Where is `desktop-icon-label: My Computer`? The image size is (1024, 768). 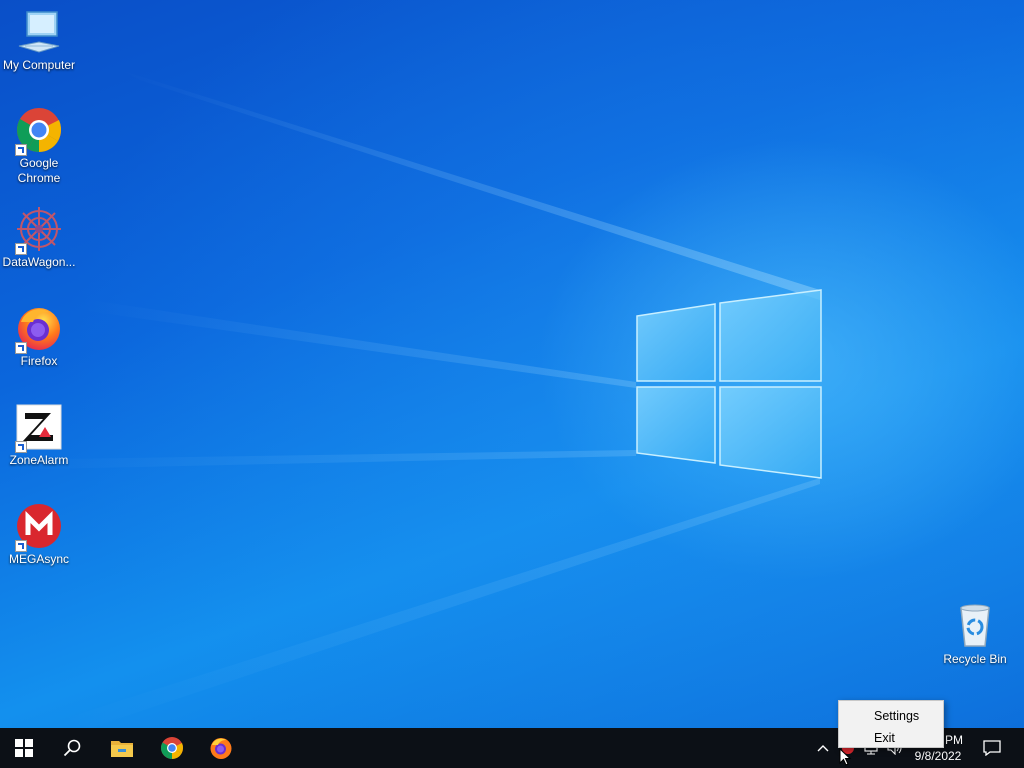 desktop-icon-label: My Computer is located at coordinates (39, 65).